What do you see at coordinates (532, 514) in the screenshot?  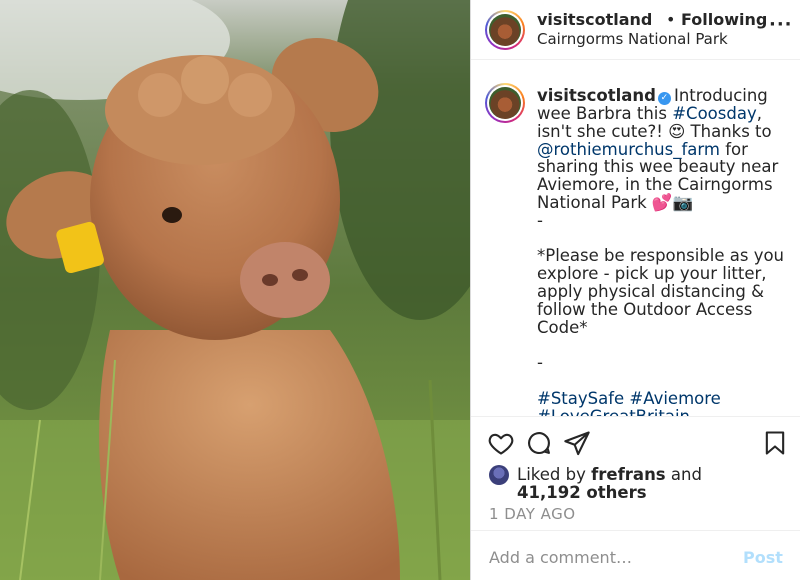 I see `post-timestamp: 1 DAY AGO` at bounding box center [532, 514].